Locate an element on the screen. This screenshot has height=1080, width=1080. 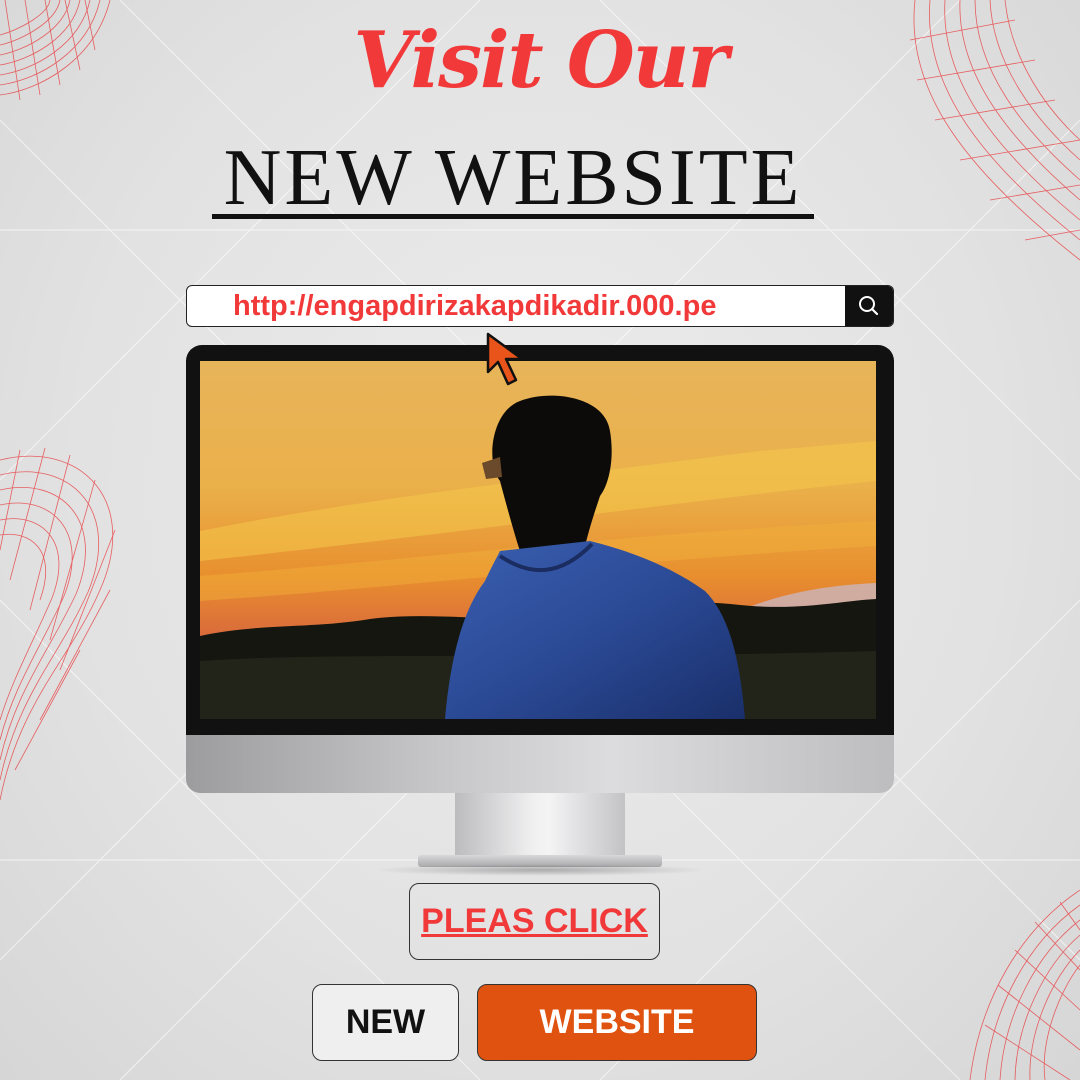
search-button is located at coordinates (869, 306).